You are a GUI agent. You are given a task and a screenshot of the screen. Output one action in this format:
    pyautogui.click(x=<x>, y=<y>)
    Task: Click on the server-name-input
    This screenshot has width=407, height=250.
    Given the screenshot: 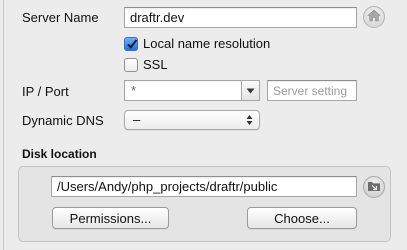 What is the action you would take?
    pyautogui.click(x=240, y=17)
    